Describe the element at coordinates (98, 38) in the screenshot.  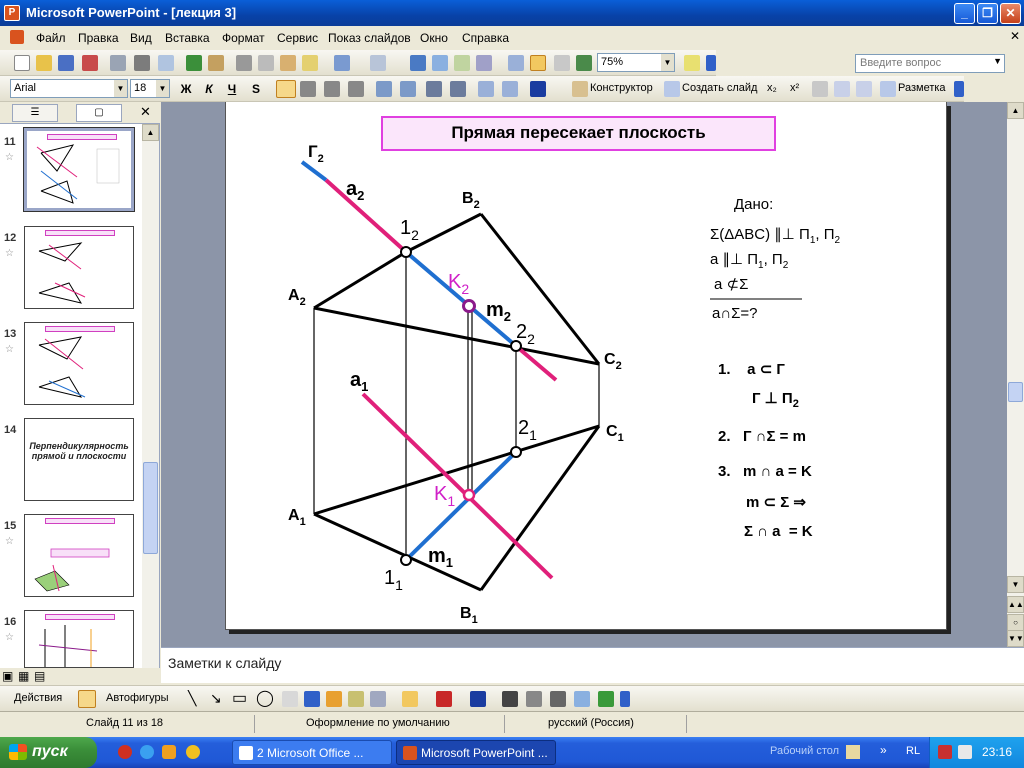
I see `menu-edit: Правка` at that location.